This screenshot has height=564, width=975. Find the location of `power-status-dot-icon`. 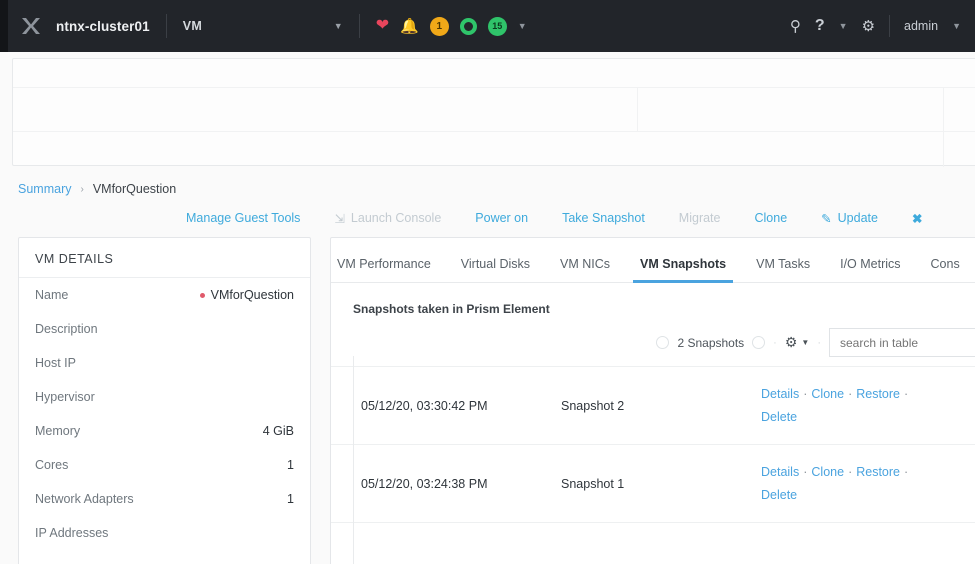

power-status-dot-icon is located at coordinates (202, 295).